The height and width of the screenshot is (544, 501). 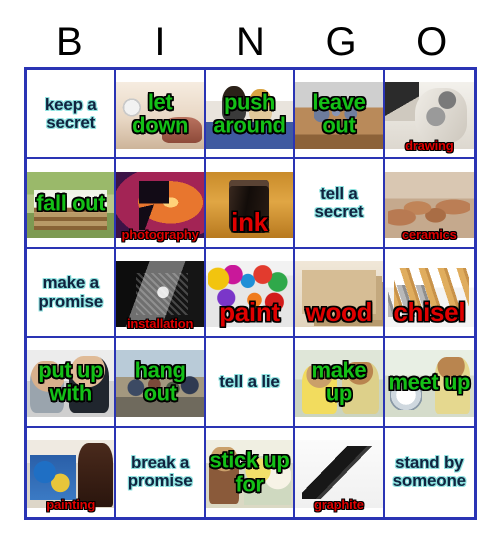 What do you see at coordinates (339, 505) in the screenshot?
I see `bingo-cell-label: graphite` at bounding box center [339, 505].